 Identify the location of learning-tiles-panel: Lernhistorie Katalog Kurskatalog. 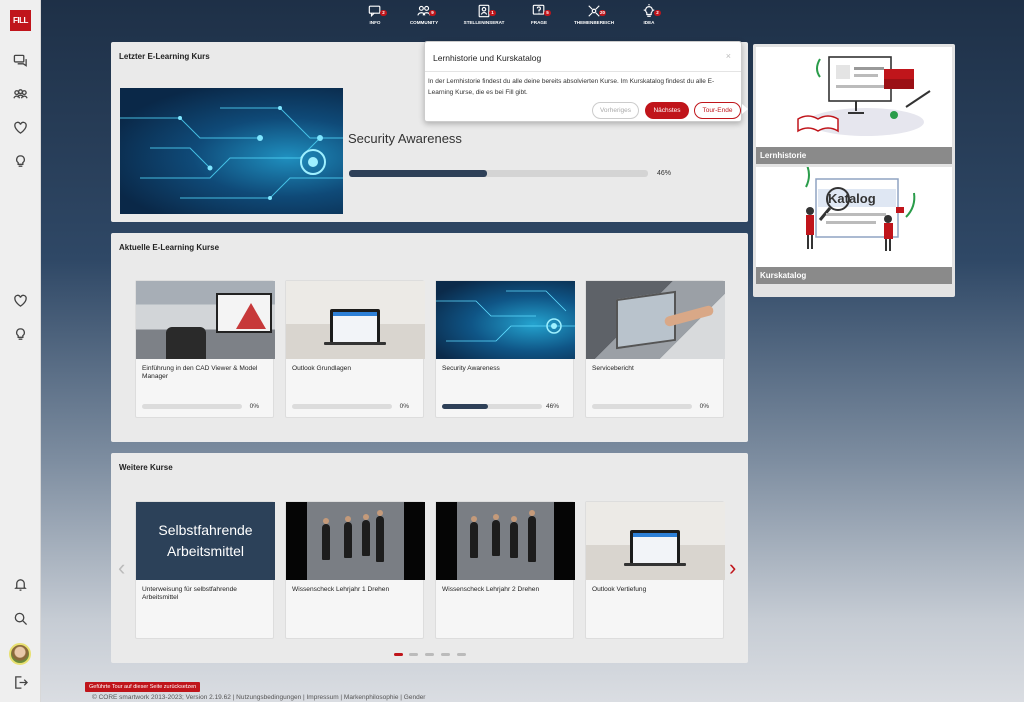
(854, 170).